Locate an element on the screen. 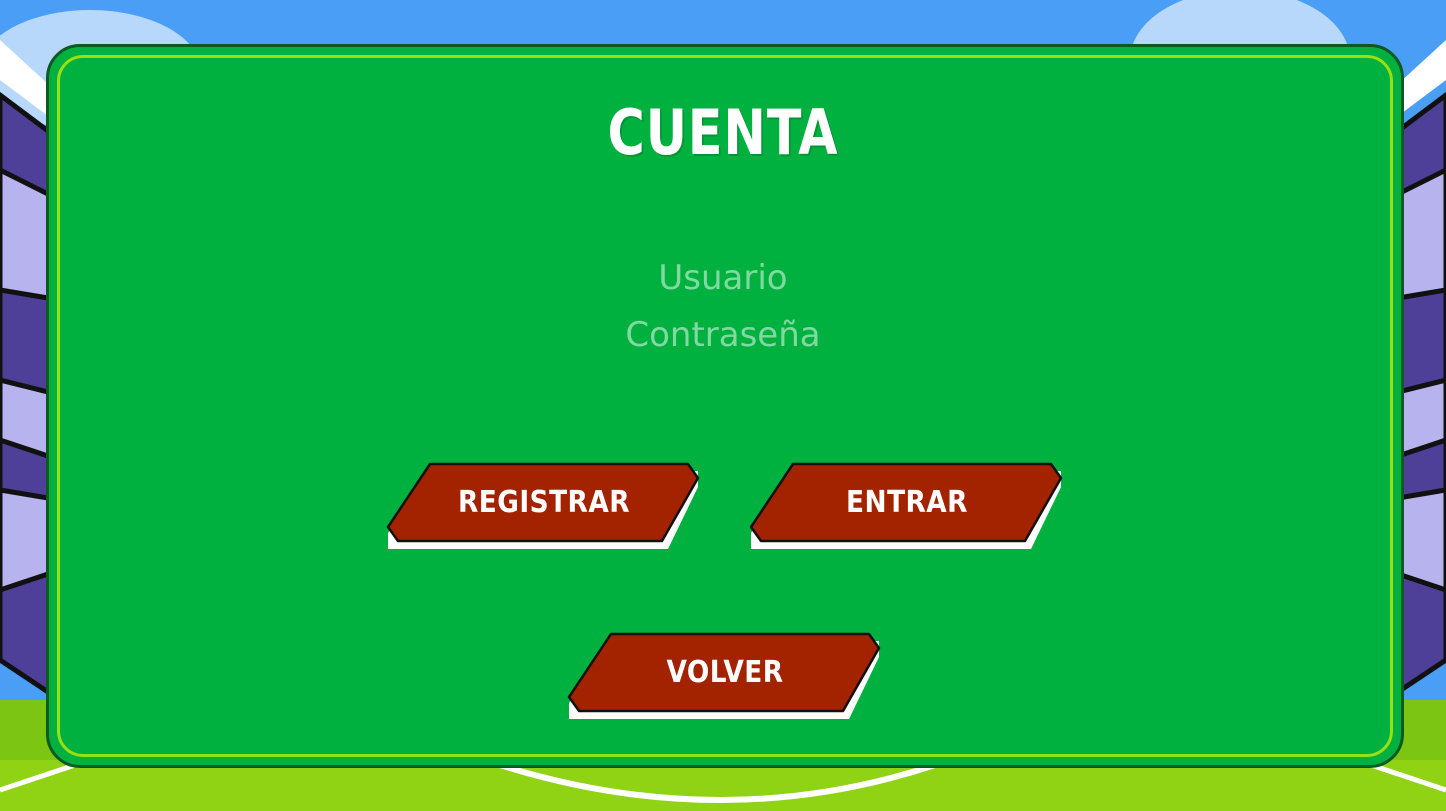 The width and height of the screenshot is (1446, 811). enter-button-label: ENTRAR is located at coordinates (907, 502).